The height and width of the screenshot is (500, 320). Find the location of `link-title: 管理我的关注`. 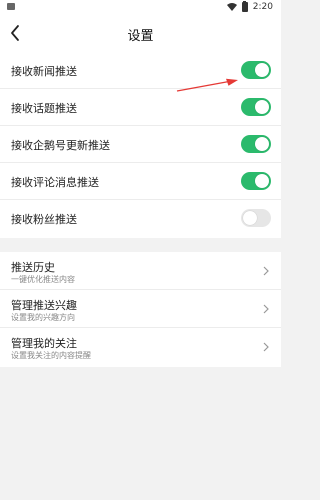

link-title: 管理我的关注 is located at coordinates (44, 343).